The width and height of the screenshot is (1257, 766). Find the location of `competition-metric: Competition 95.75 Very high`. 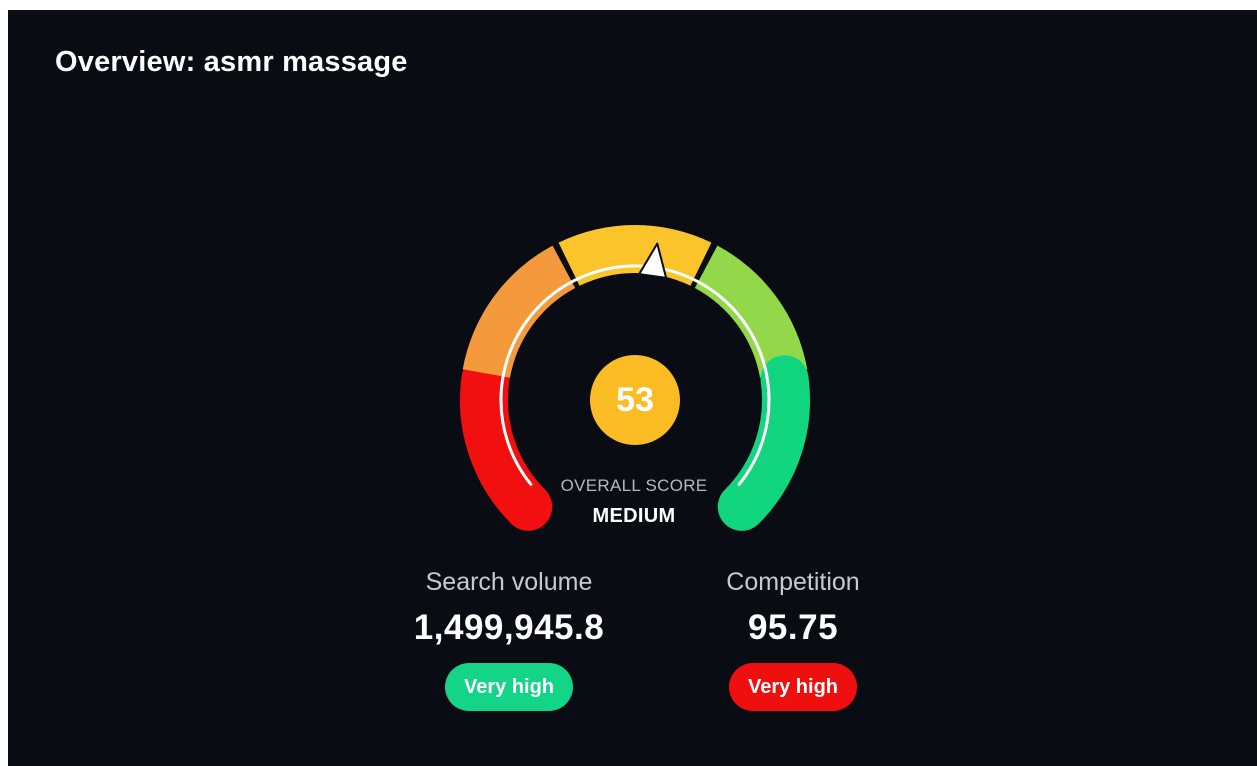

competition-metric: Competition 95.75 Very high is located at coordinates (793, 639).